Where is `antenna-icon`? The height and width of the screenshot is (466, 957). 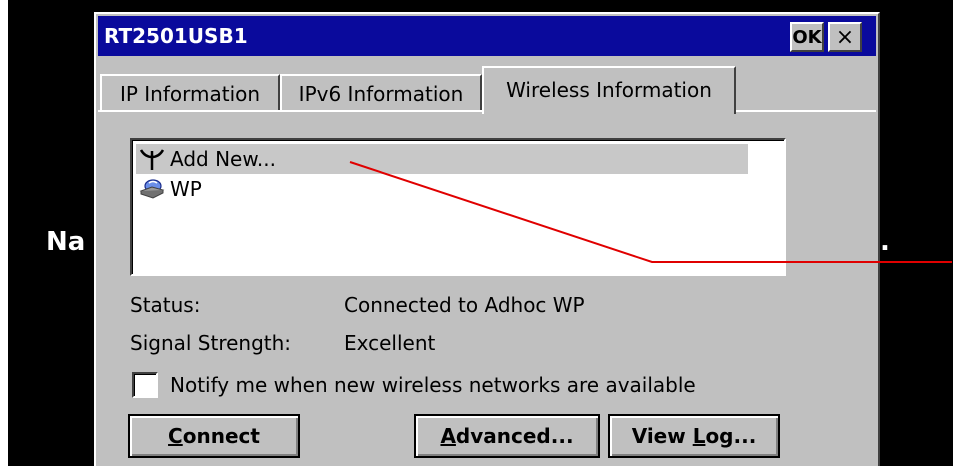 antenna-icon is located at coordinates (152, 159).